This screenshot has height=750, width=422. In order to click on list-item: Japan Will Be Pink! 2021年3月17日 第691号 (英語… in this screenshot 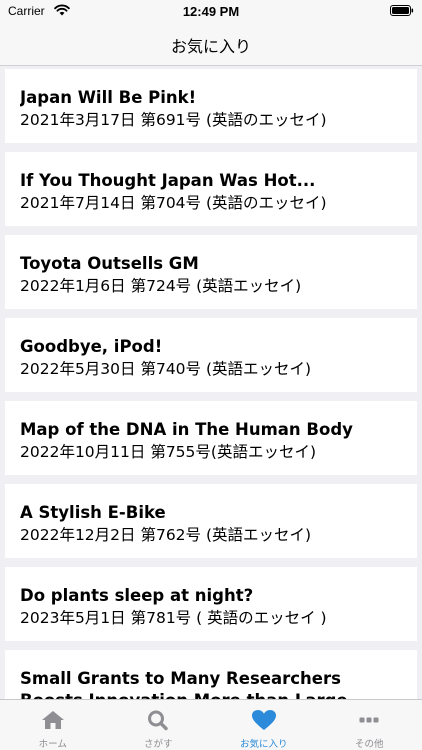, I will do `click(211, 106)`.